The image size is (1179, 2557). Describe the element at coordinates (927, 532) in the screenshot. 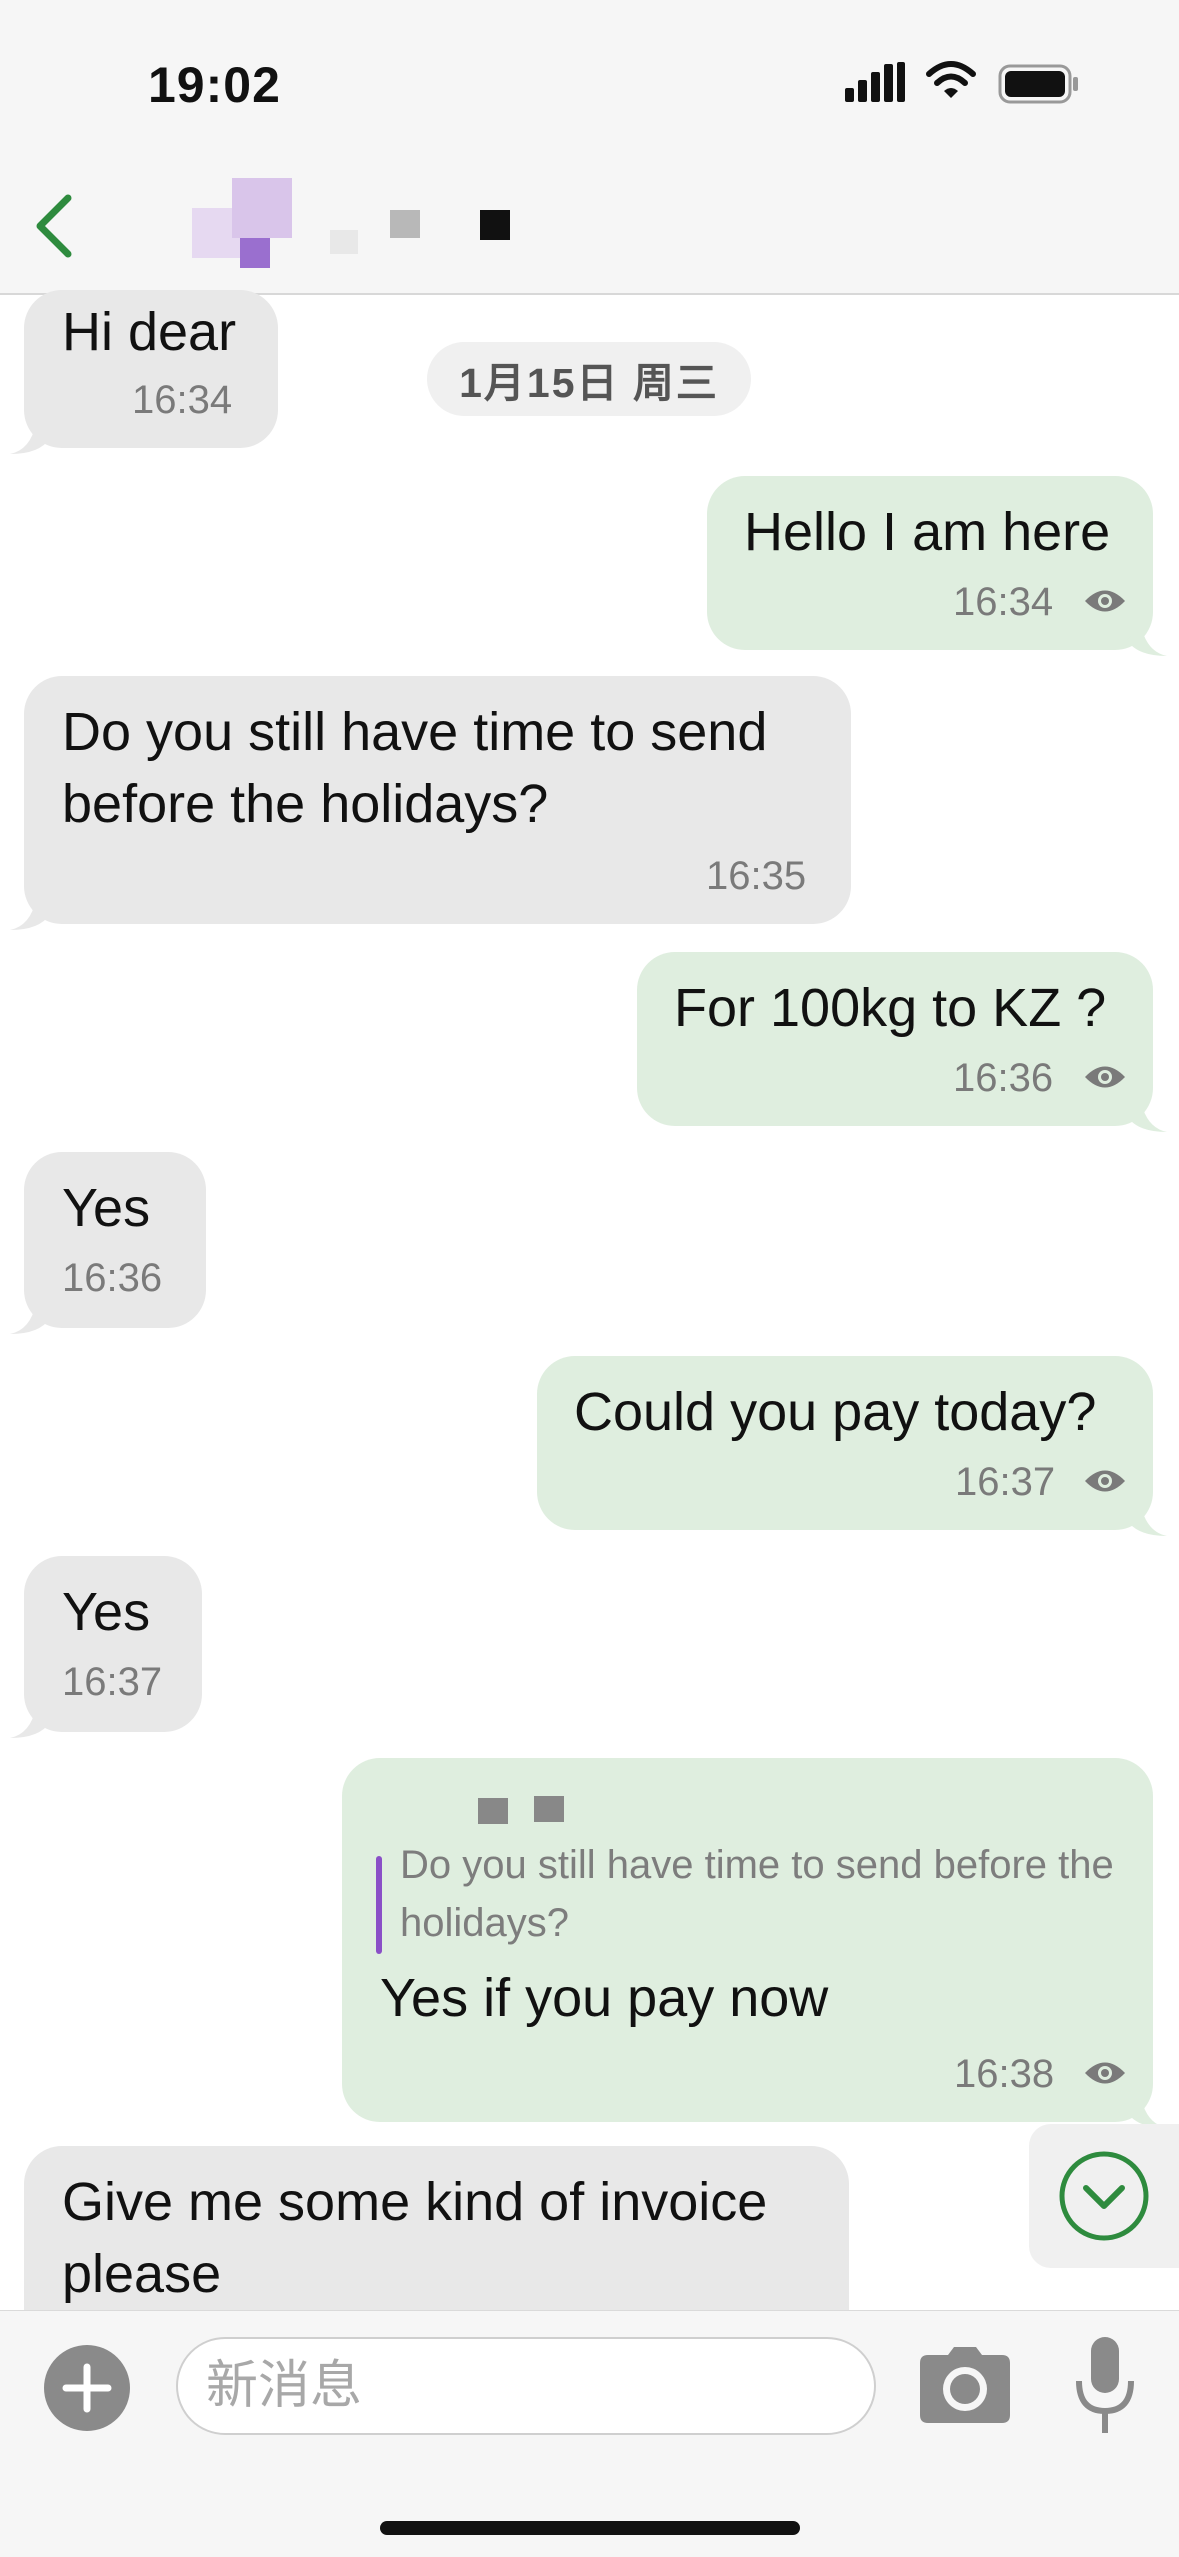

I see `message-text: Hello I am here` at that location.